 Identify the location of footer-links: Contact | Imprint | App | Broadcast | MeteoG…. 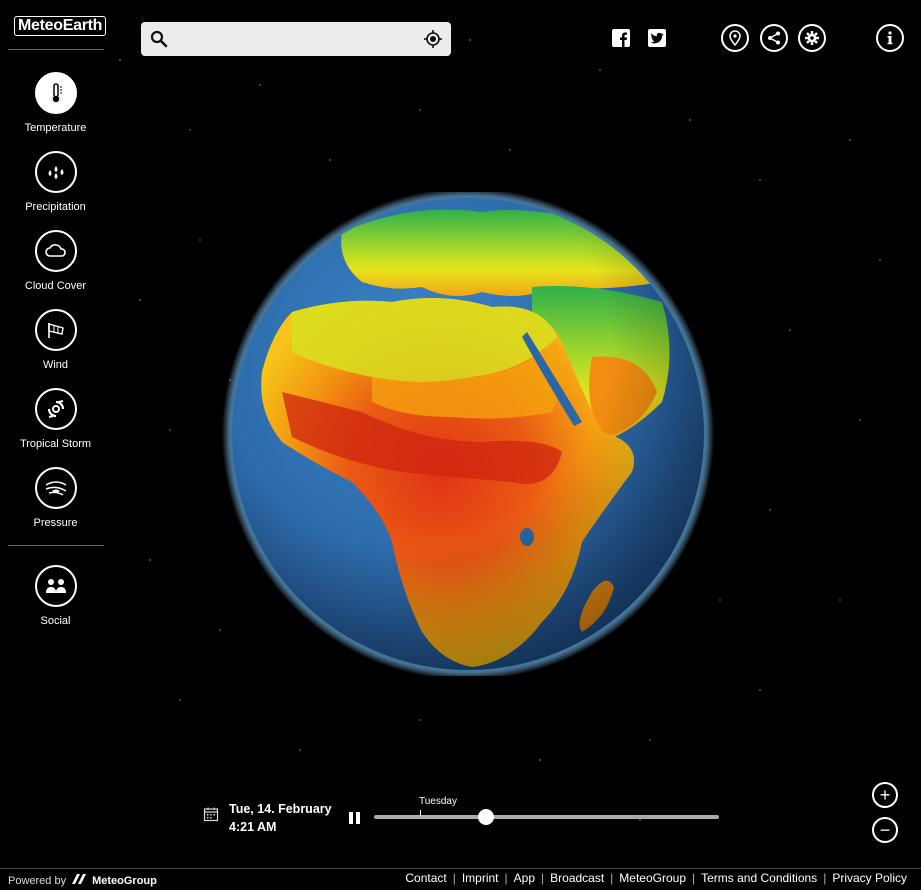
(656, 878).